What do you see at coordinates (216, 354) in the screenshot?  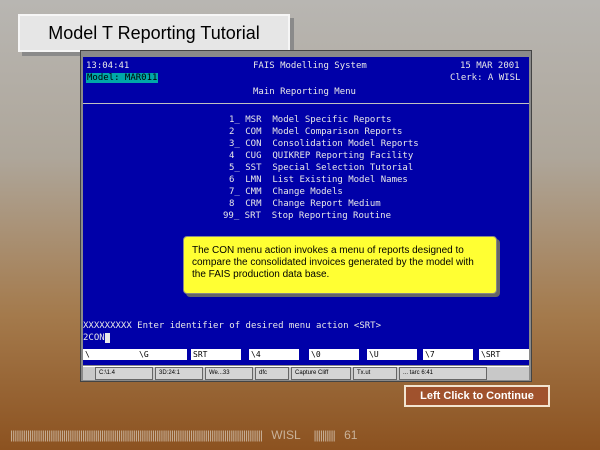 I see `function-key-field: SRT` at bounding box center [216, 354].